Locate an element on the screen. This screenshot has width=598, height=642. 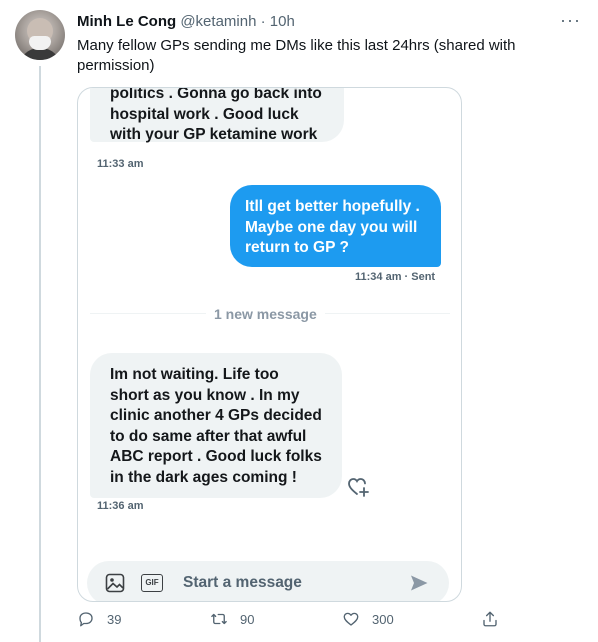
dm-composer: GIF Start a message is located at coordinates (268, 581).